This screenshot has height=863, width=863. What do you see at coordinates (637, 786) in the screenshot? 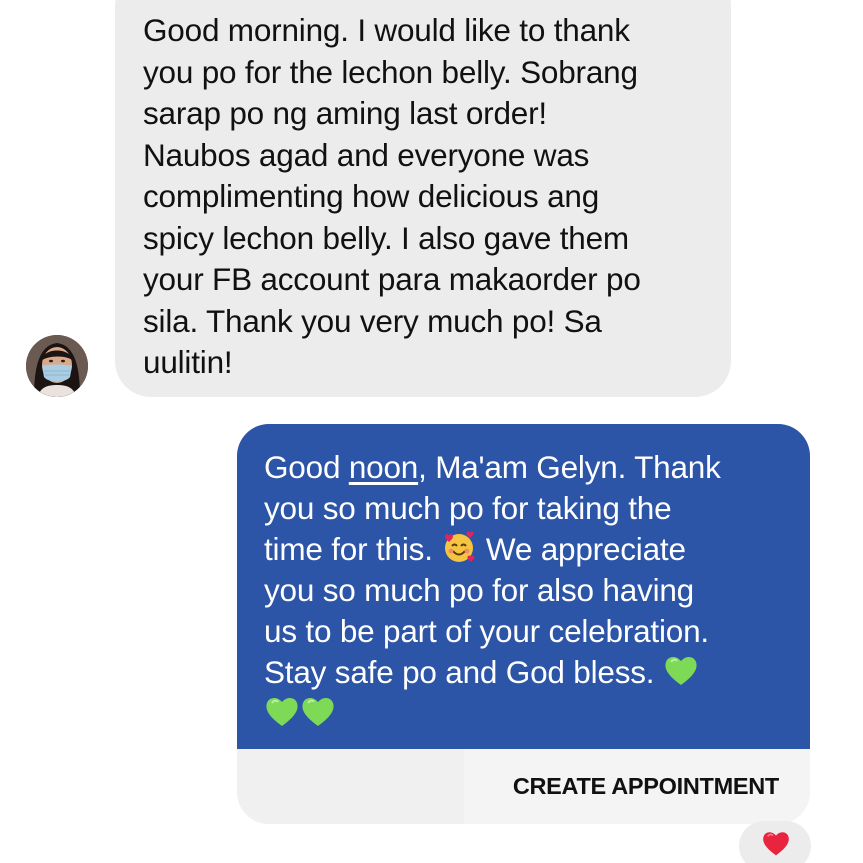
I see `create-appointment-button: CREATE APPOINTMENT` at bounding box center [637, 786].